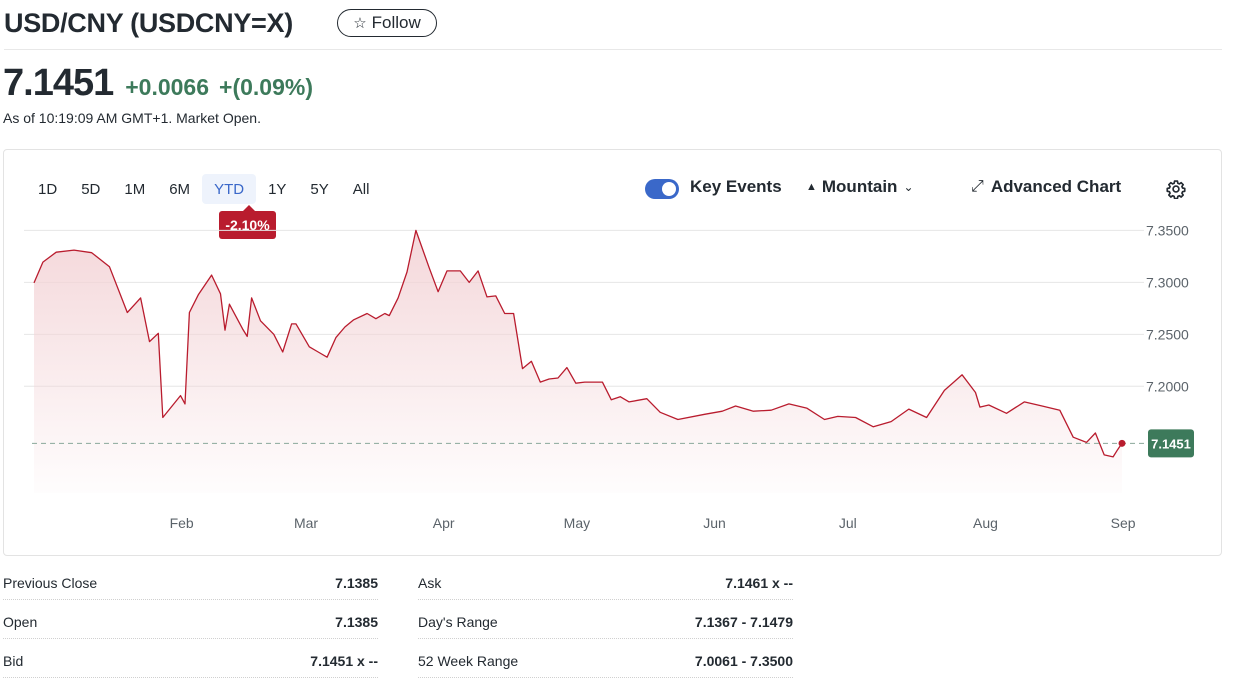 This screenshot has width=1245, height=678. What do you see at coordinates (148, 23) in the screenshot?
I see `page-title: USD/CNY (USDCNY=X)` at bounding box center [148, 23].